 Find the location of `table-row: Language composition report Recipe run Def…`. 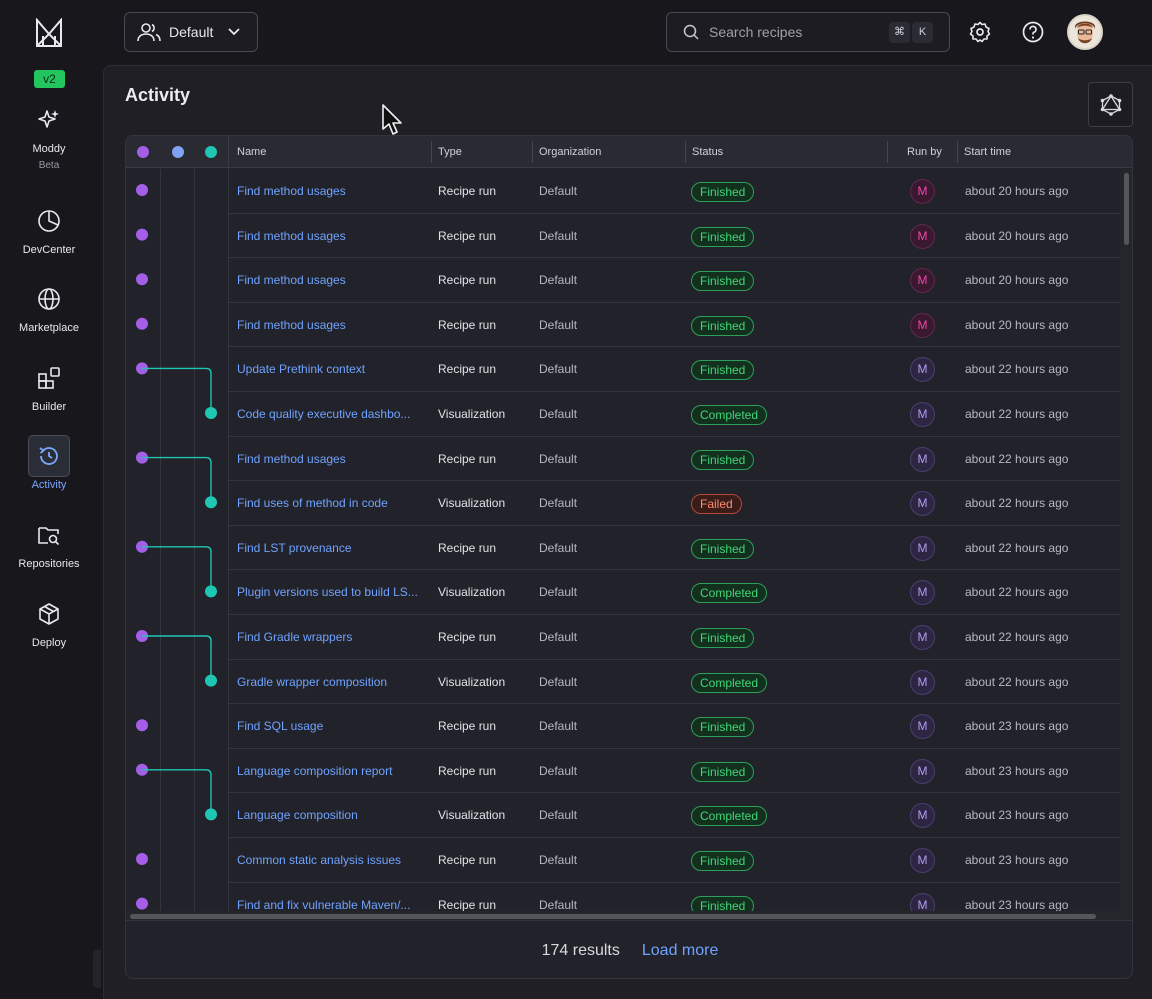

table-row: Language composition report Recipe run Def… is located at coordinates (675, 771).